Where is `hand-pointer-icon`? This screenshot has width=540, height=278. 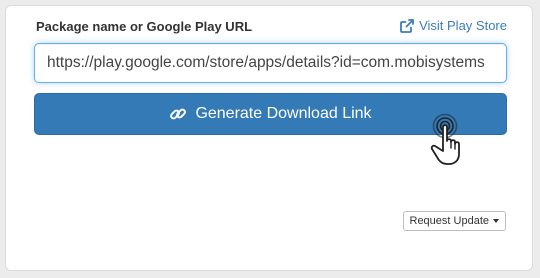 hand-pointer-icon is located at coordinates (445, 139).